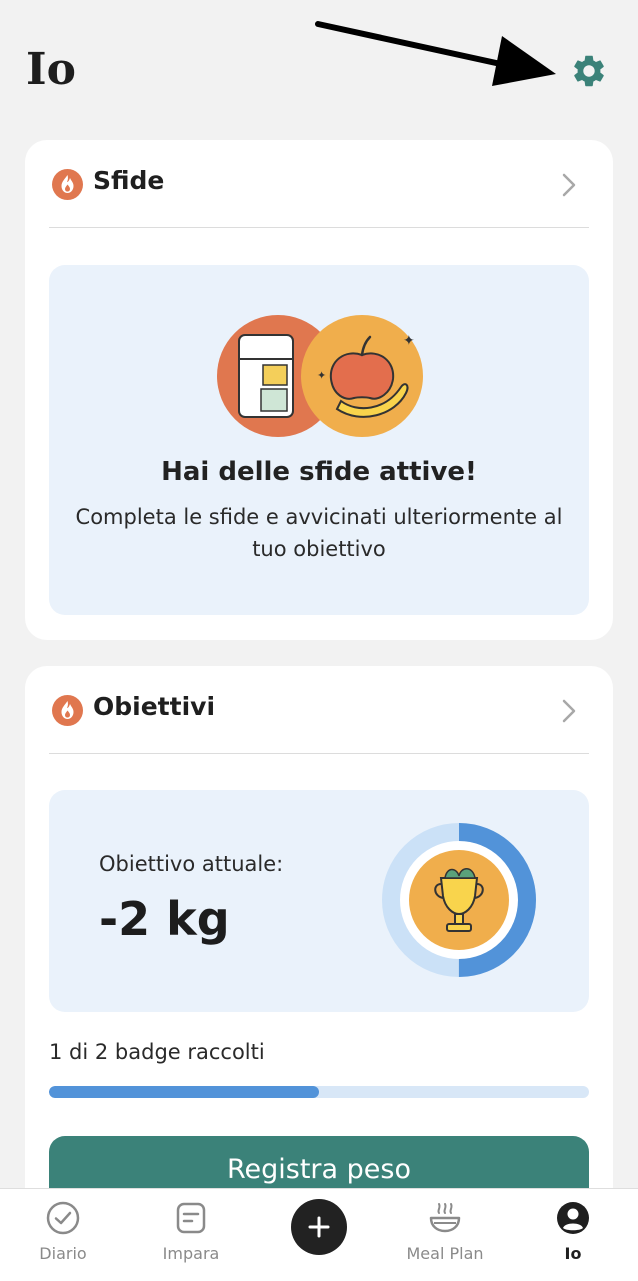 Image resolution: width=638 pixels, height=1281 pixels. What do you see at coordinates (191, 864) in the screenshot?
I see `goal-label: Obiettivo attuale:` at bounding box center [191, 864].